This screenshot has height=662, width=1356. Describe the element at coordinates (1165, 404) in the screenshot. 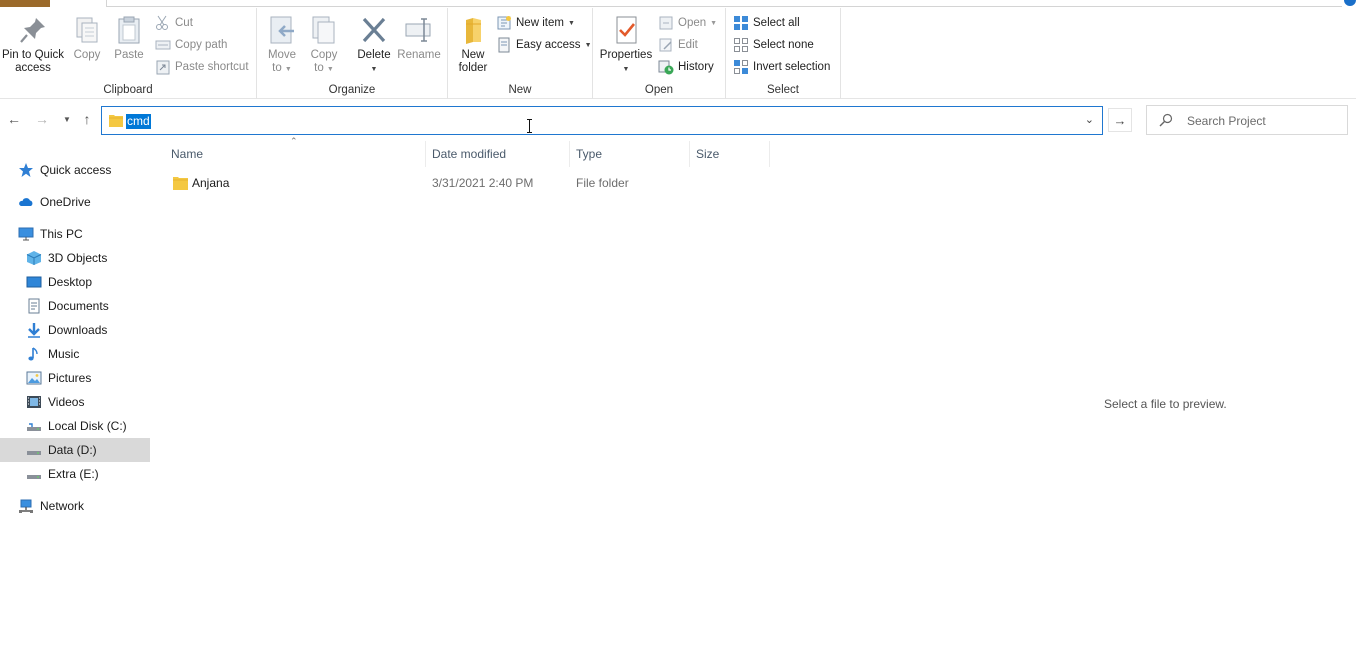

I see `preview-pane-message: Select a file to preview.` at that location.